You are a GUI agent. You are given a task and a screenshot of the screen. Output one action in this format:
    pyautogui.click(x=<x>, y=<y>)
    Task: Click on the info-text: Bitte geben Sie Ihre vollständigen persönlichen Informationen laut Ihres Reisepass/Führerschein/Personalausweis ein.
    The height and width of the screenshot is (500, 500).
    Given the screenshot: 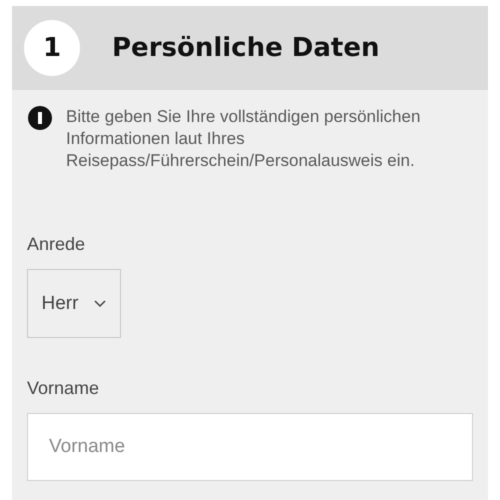 What is the action you would take?
    pyautogui.click(x=244, y=139)
    